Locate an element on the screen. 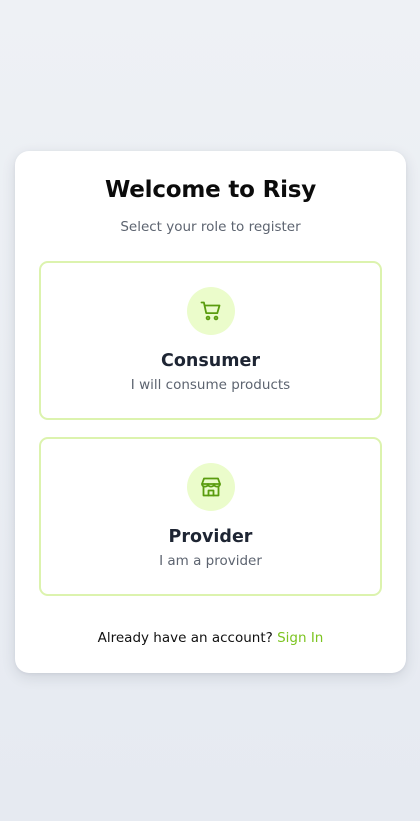 The height and width of the screenshot is (821, 420). signin-prompt: Already have an account? is located at coordinates (187, 638).